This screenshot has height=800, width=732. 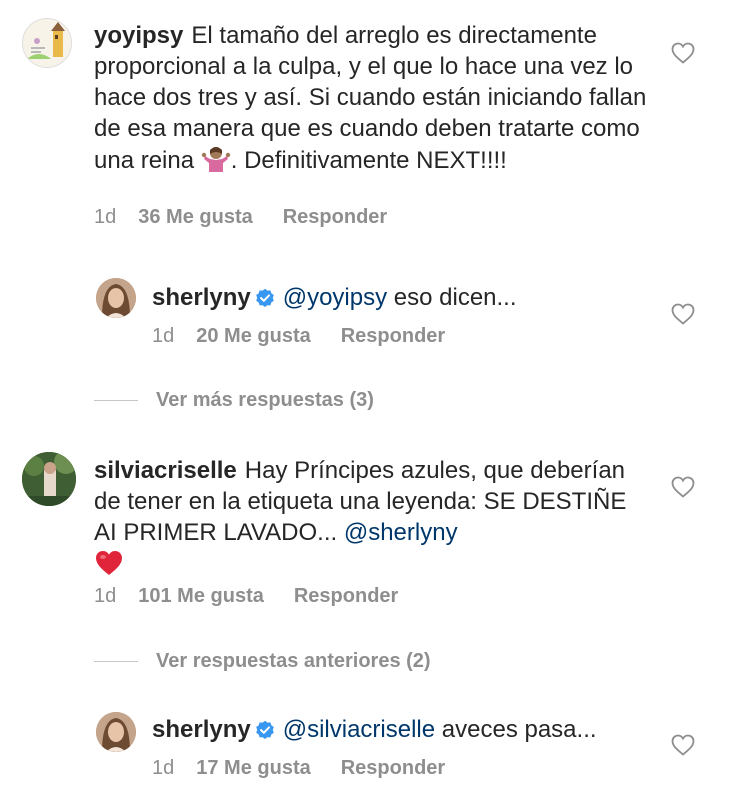 What do you see at coordinates (201, 596) in the screenshot?
I see `comment-likes: 101 Me gusta` at bounding box center [201, 596].